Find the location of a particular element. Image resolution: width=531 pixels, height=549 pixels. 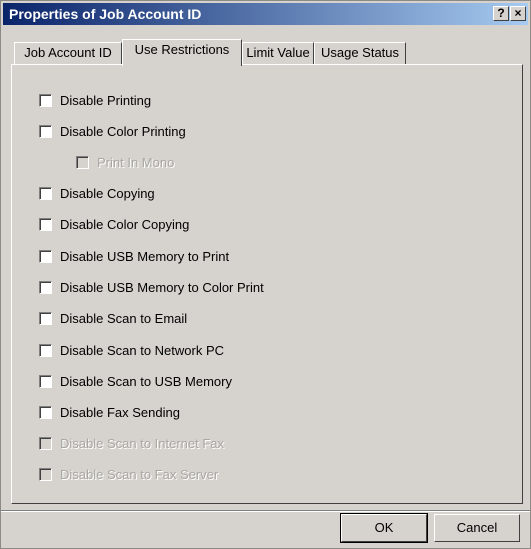

cancel-button: Cancel is located at coordinates (477, 528).